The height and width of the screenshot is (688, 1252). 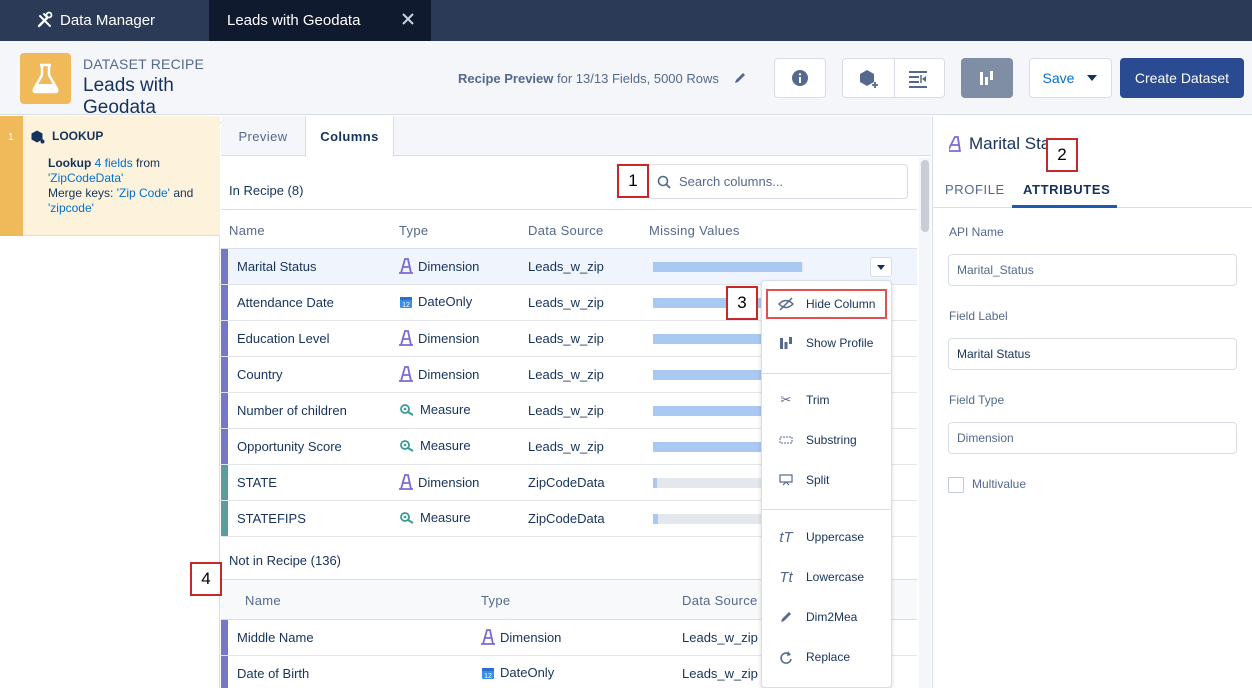 I want to click on menu-item-substring: Substring, so click(x=826, y=440).